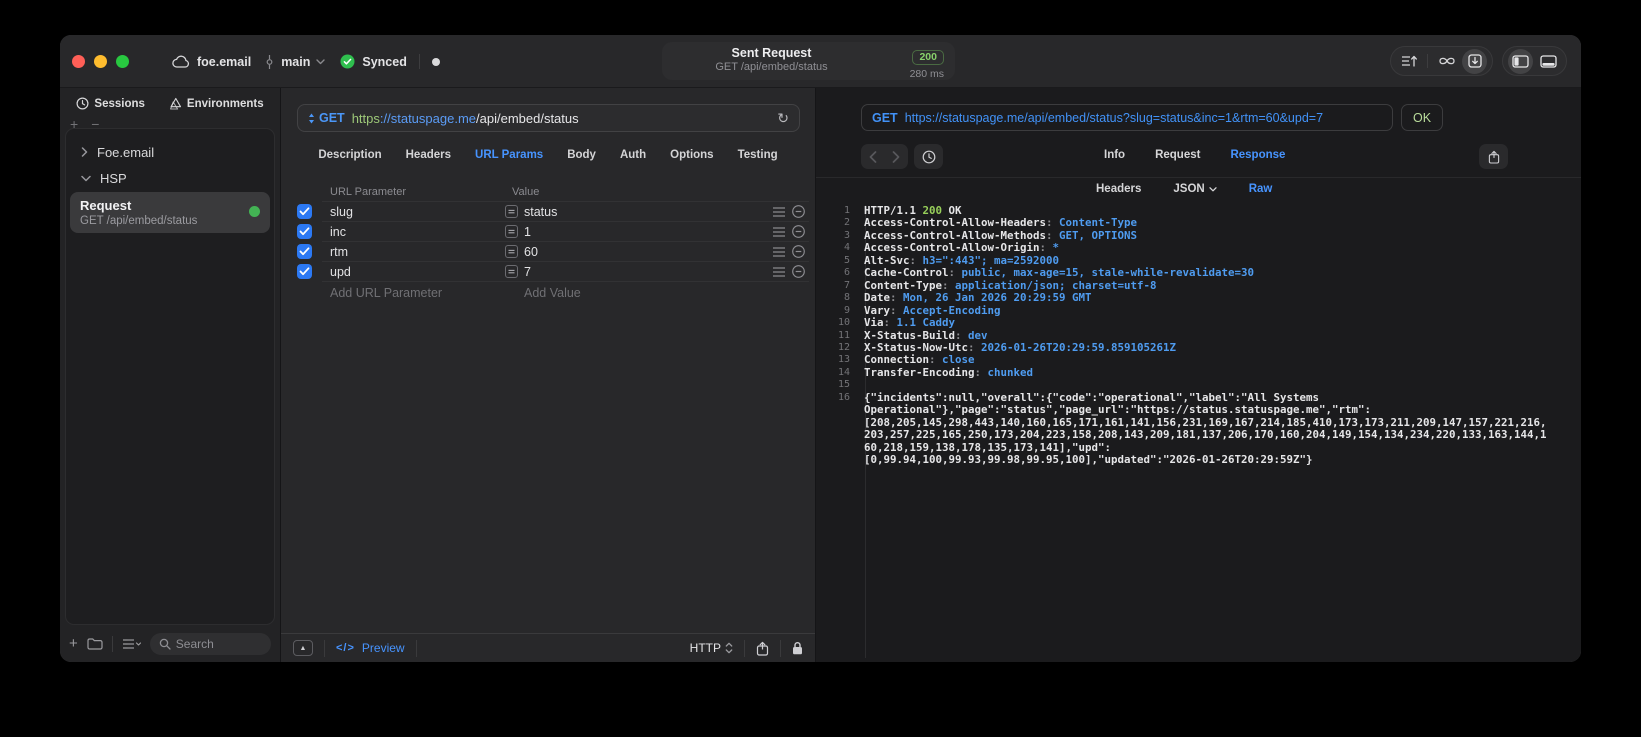  I want to click on add-request-button: +, so click(73, 643).